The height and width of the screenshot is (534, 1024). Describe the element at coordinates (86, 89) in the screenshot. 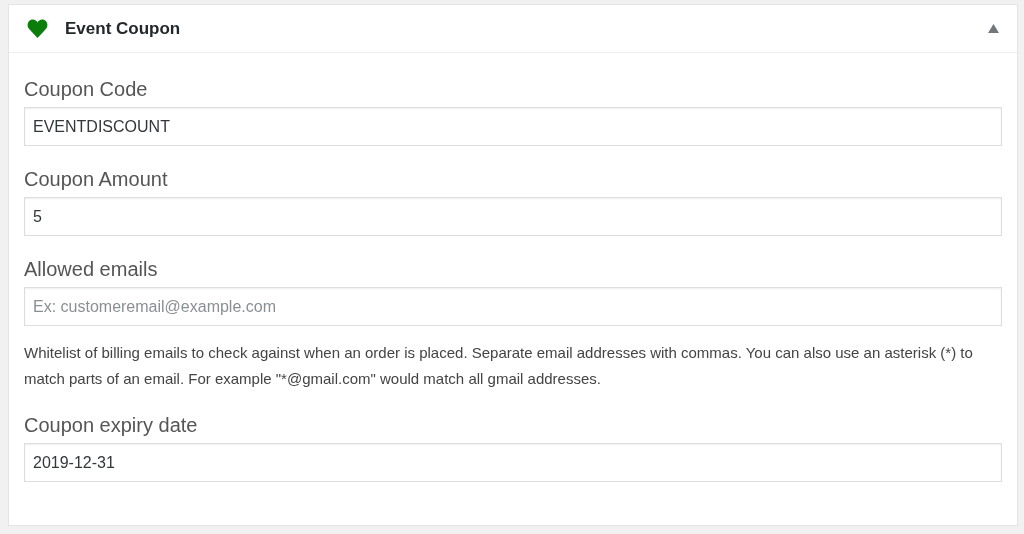

I see `field-label: Coupon Code` at that location.